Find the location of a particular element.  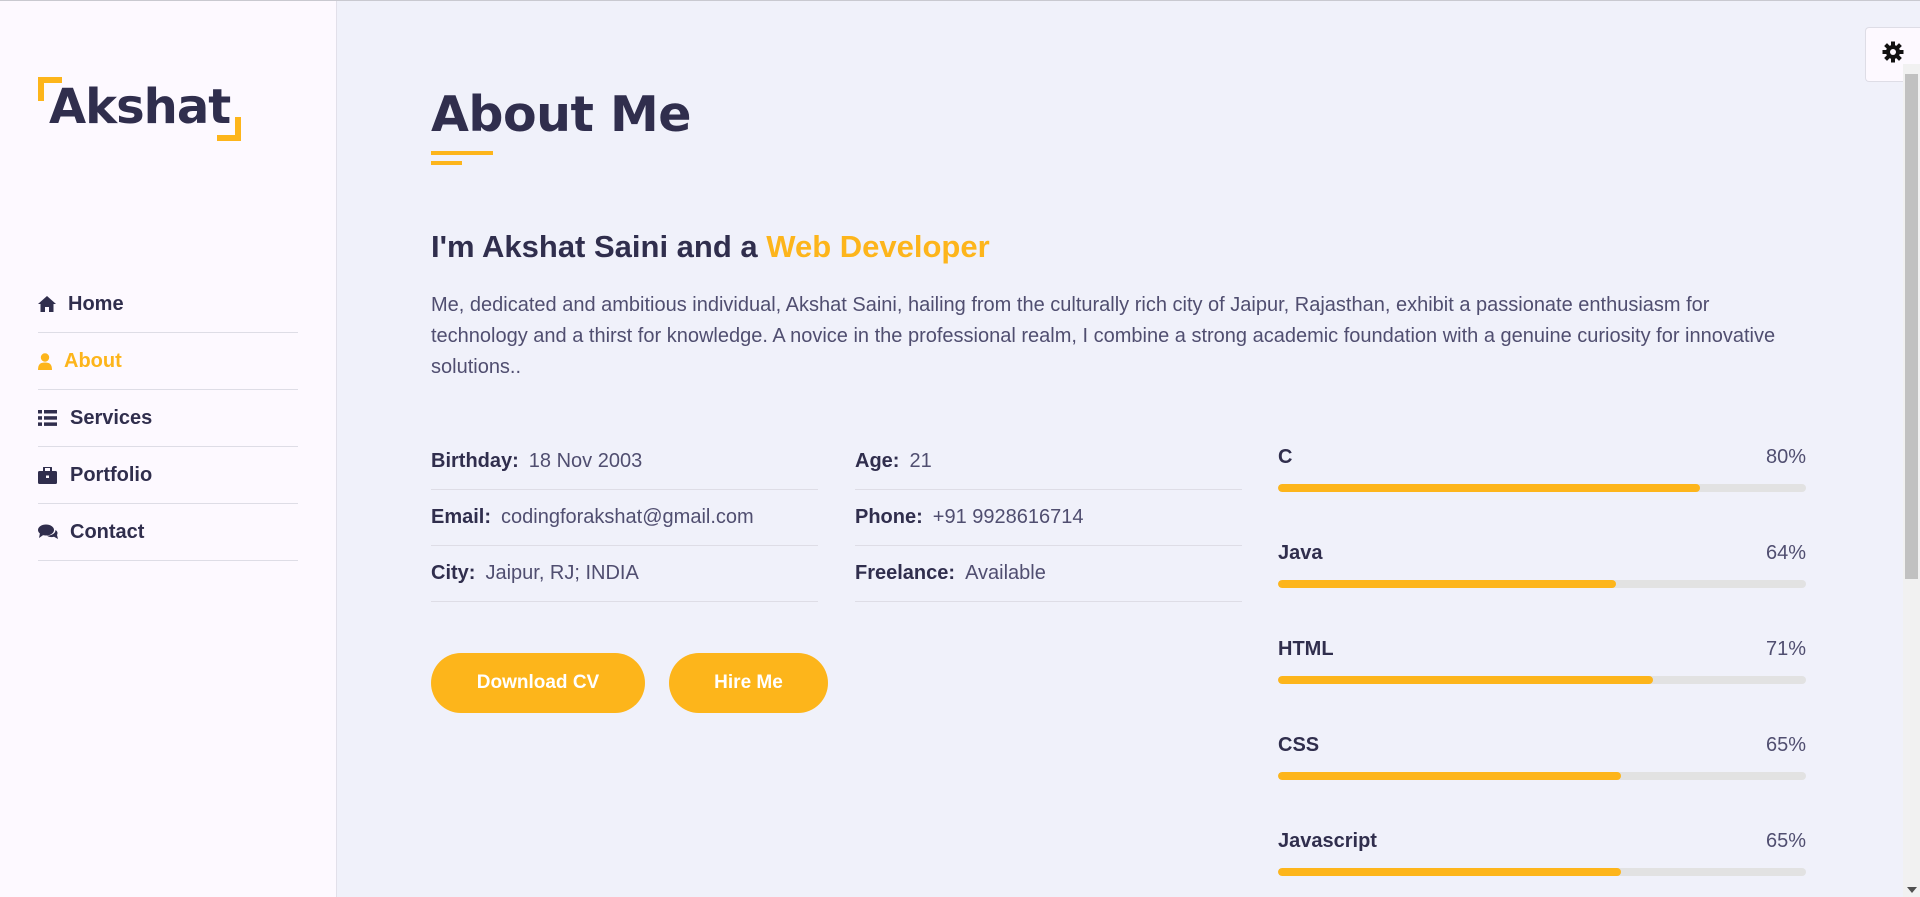

nav-item-label: Services is located at coordinates (111, 417).